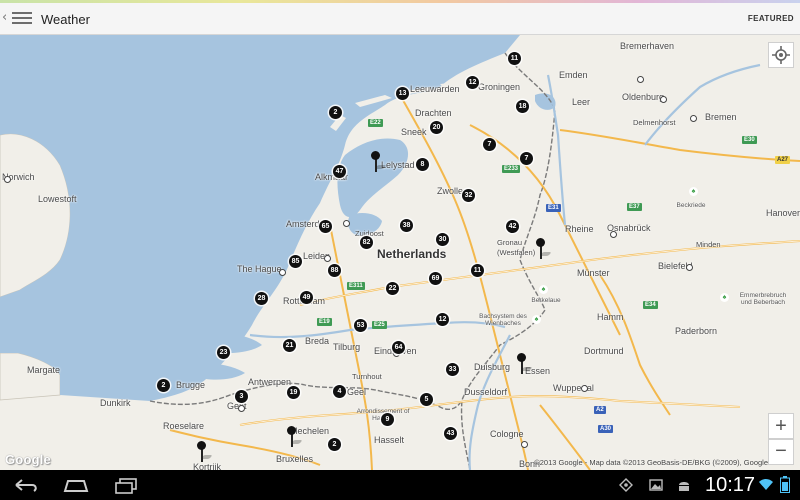 Image resolution: width=800 pixels, height=500 pixels. Describe the element at coordinates (643, 97) in the screenshot. I see `city-label: Oldenburg` at that location.